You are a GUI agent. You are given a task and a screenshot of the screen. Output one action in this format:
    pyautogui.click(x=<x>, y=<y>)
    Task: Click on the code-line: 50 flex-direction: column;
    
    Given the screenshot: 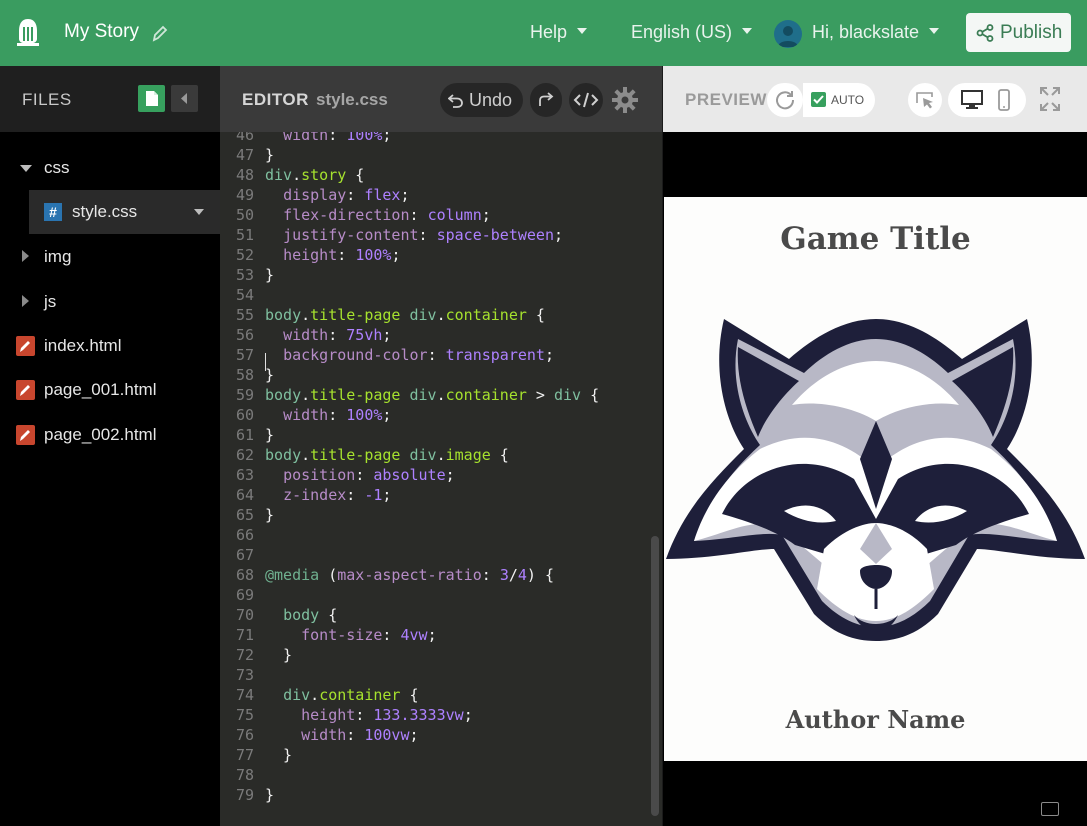 What is the action you would take?
    pyautogui.click(x=435, y=215)
    